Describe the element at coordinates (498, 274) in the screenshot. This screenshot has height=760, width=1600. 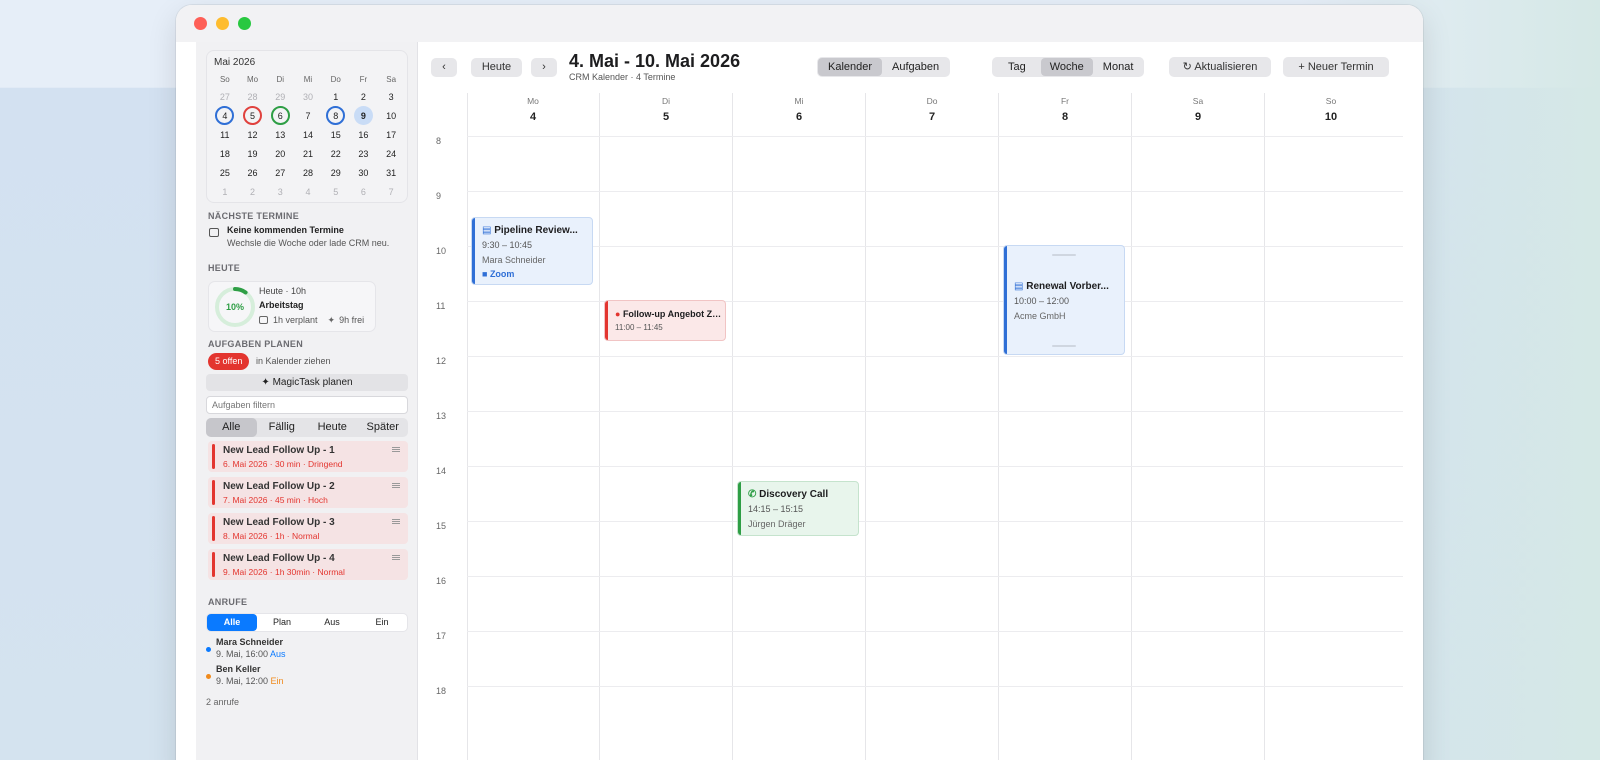
I see `event-meeting-link: ■ Zoom` at that location.